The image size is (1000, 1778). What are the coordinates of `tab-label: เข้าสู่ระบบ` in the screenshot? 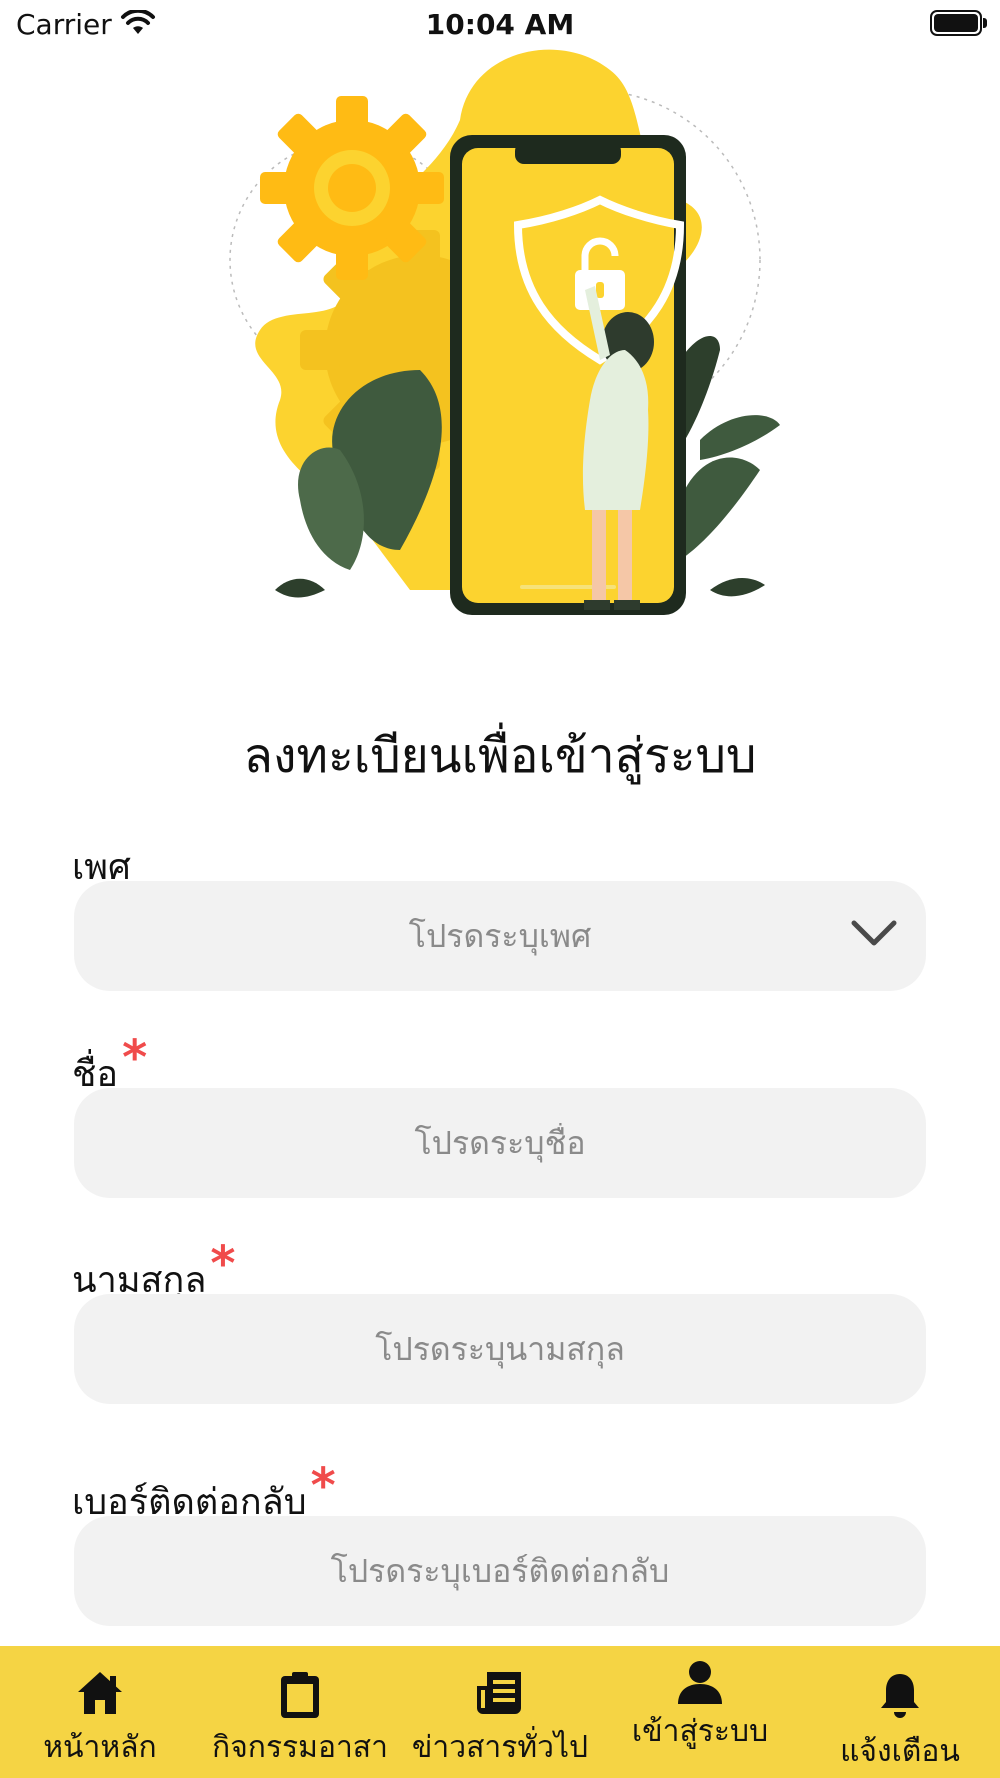 It's located at (700, 1731).